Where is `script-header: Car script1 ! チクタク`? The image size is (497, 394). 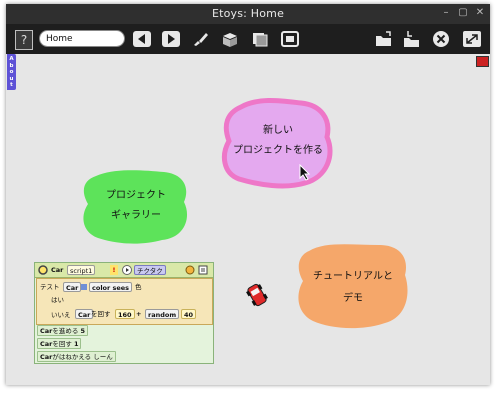 script-header: Car script1 ! チクタク is located at coordinates (124, 270).